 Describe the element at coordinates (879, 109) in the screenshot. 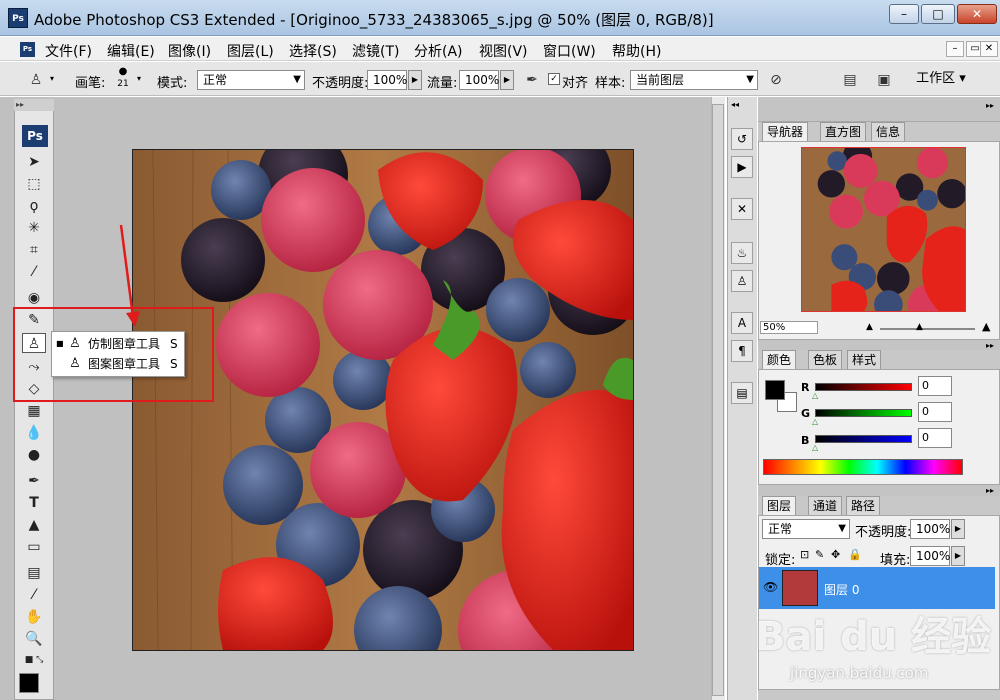

I see `navigator-panel-grip: ▸▸` at that location.